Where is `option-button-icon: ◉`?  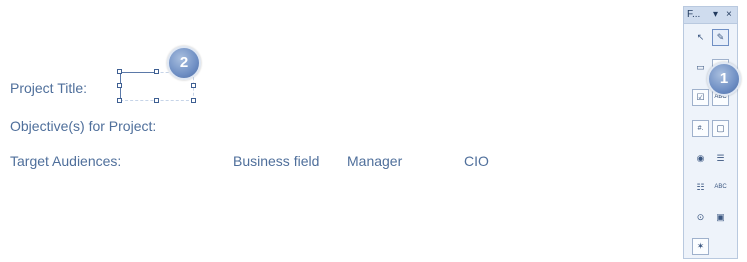 option-button-icon: ◉ is located at coordinates (700, 158).